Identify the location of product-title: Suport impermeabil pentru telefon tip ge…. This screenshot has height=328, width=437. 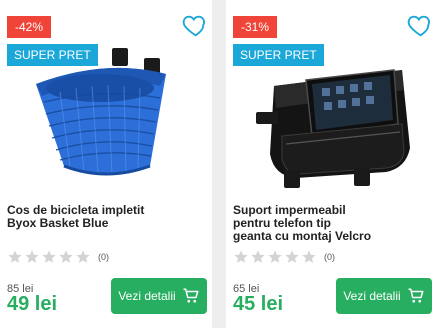
(332, 223).